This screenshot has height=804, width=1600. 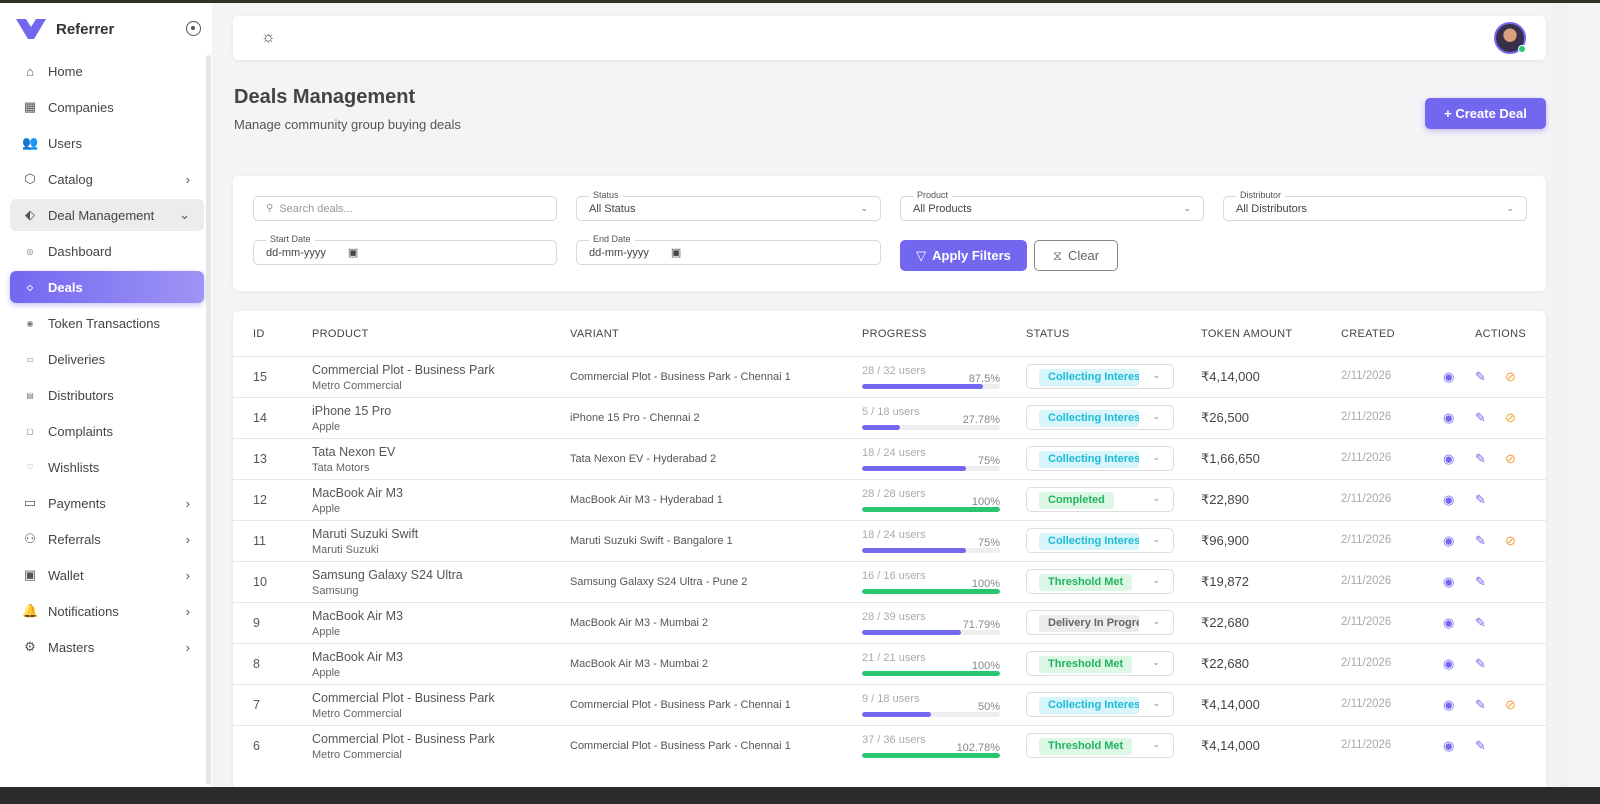 I want to click on sidebar-item-token-transactions: ◉ Token Transactions, so click(x=107, y=323).